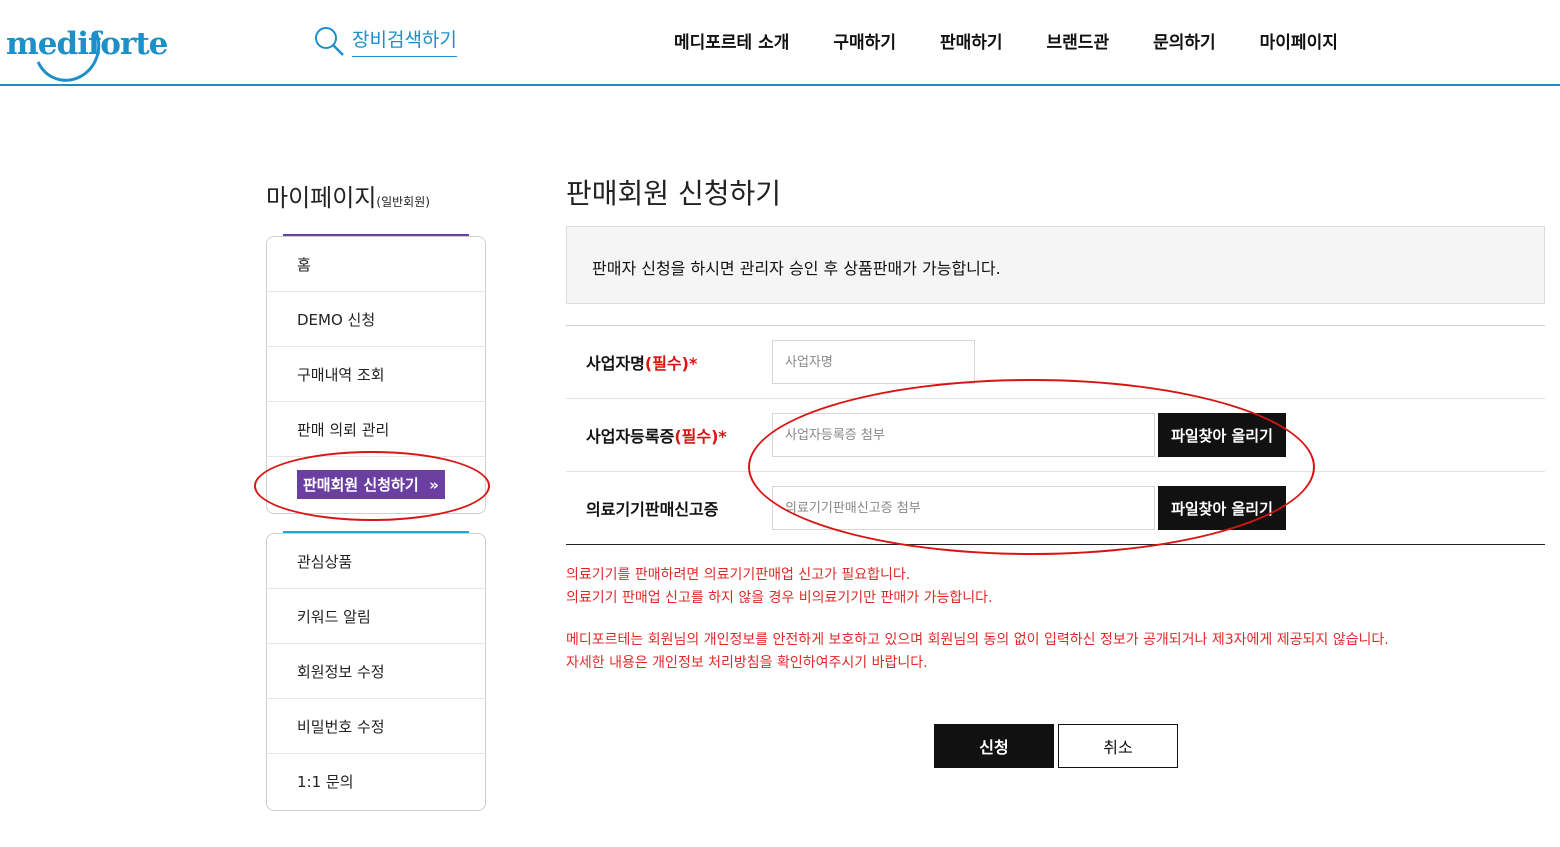 The image size is (1560, 847). I want to click on logo-text: mediforte, so click(87, 44).